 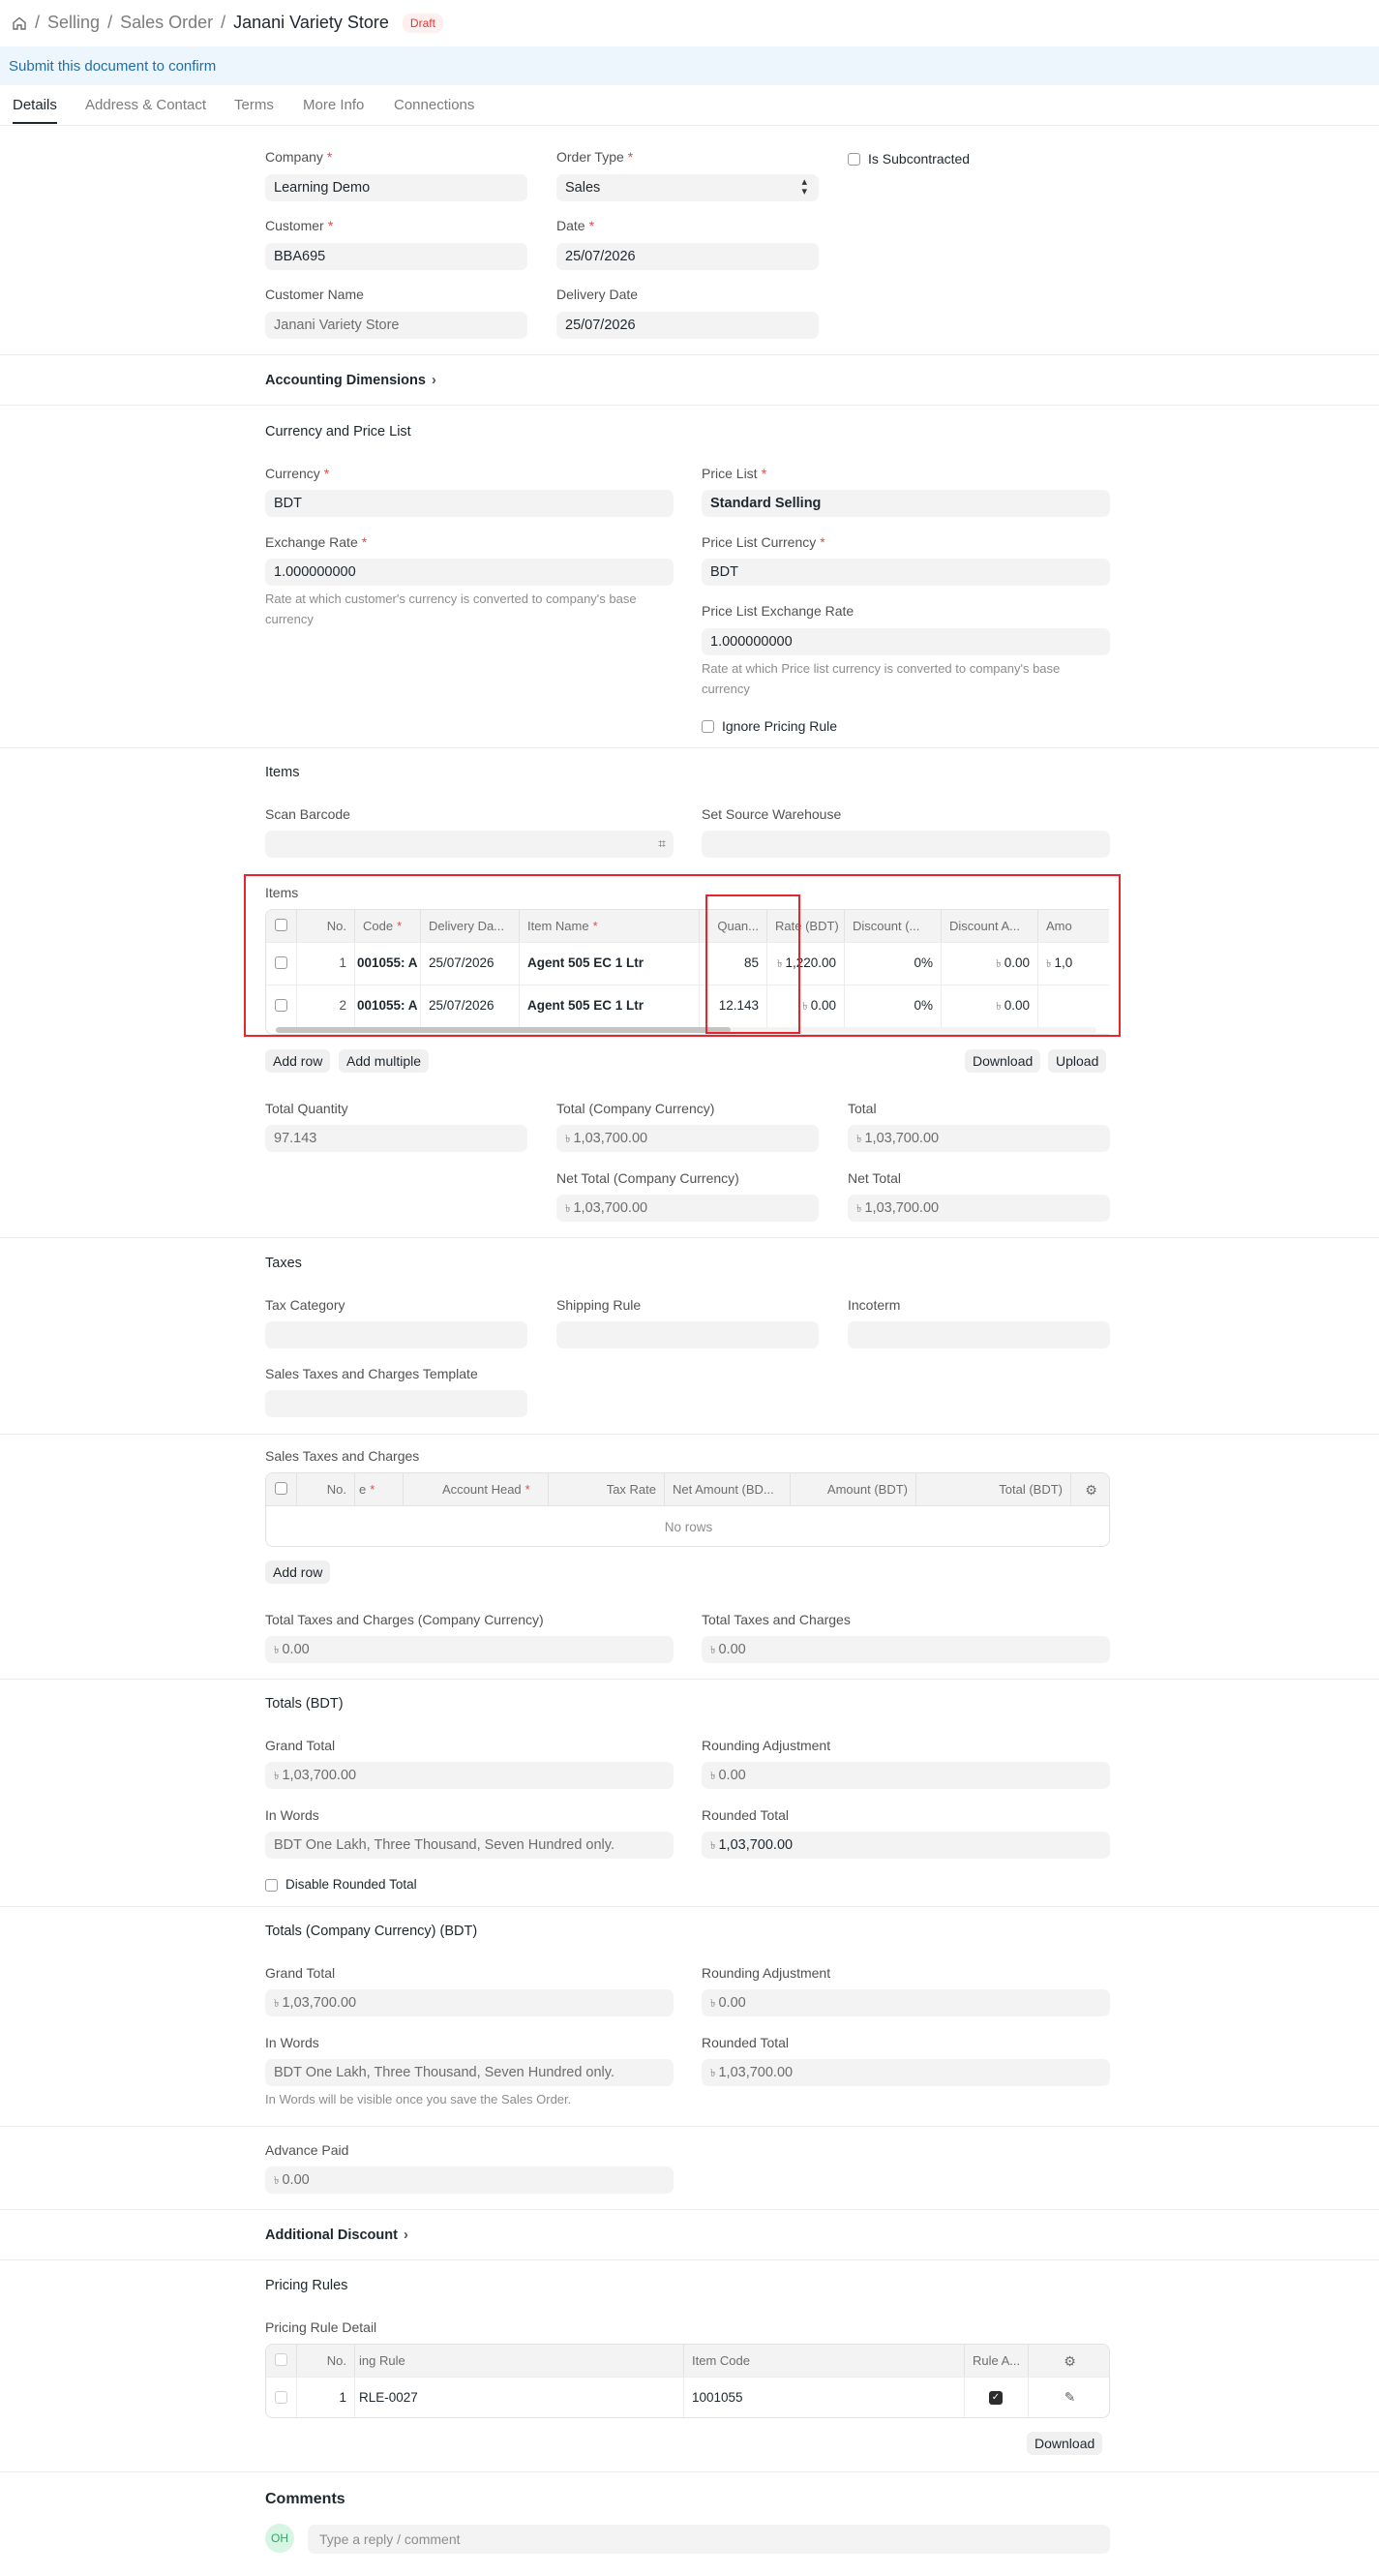 I want to click on pricing-rule-detail-label: Pricing Rule Detail, so click(x=321, y=2327).